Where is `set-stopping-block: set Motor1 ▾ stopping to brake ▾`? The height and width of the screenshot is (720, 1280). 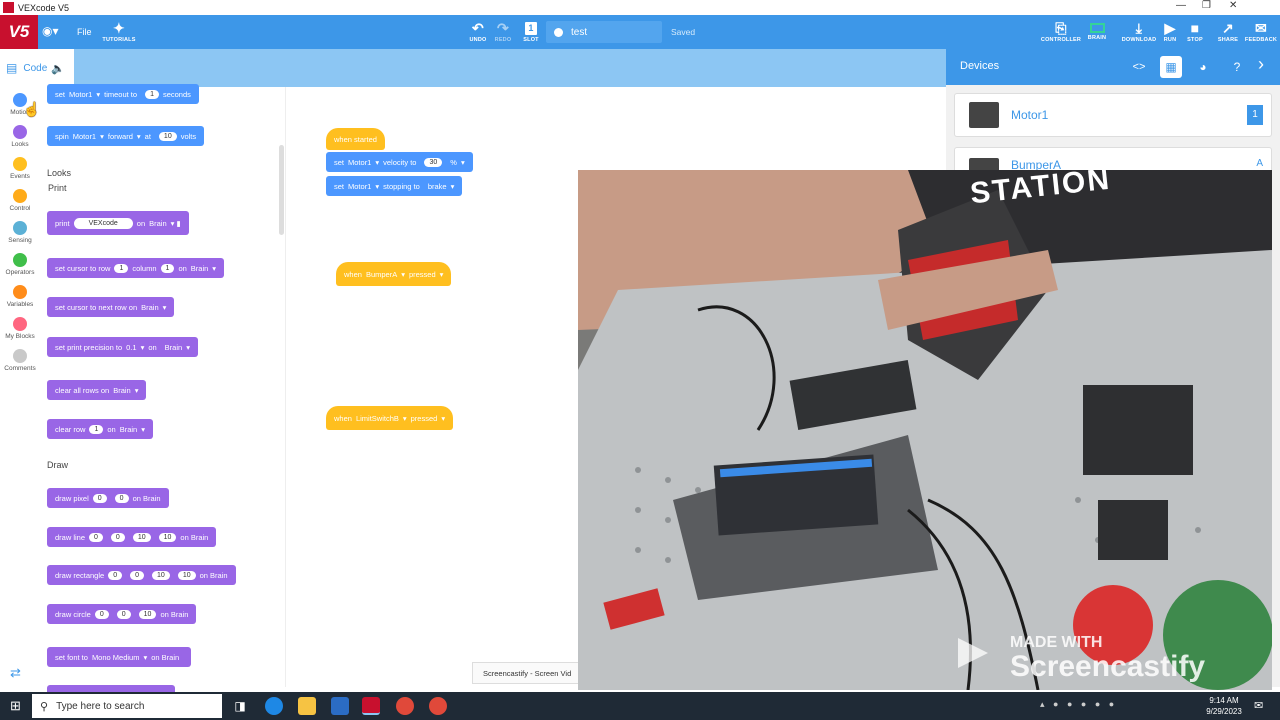
set-stopping-block: set Motor1 ▾ stopping to brake ▾ is located at coordinates (394, 186).